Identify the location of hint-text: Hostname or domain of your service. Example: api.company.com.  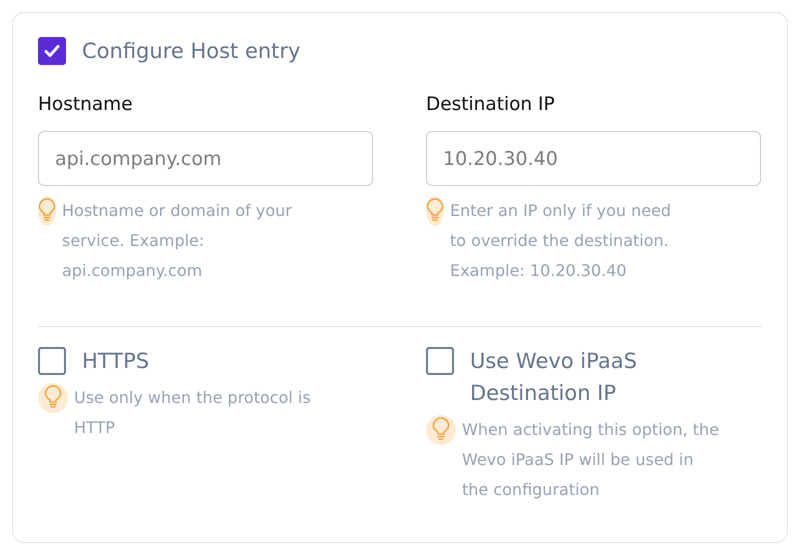
(177, 241).